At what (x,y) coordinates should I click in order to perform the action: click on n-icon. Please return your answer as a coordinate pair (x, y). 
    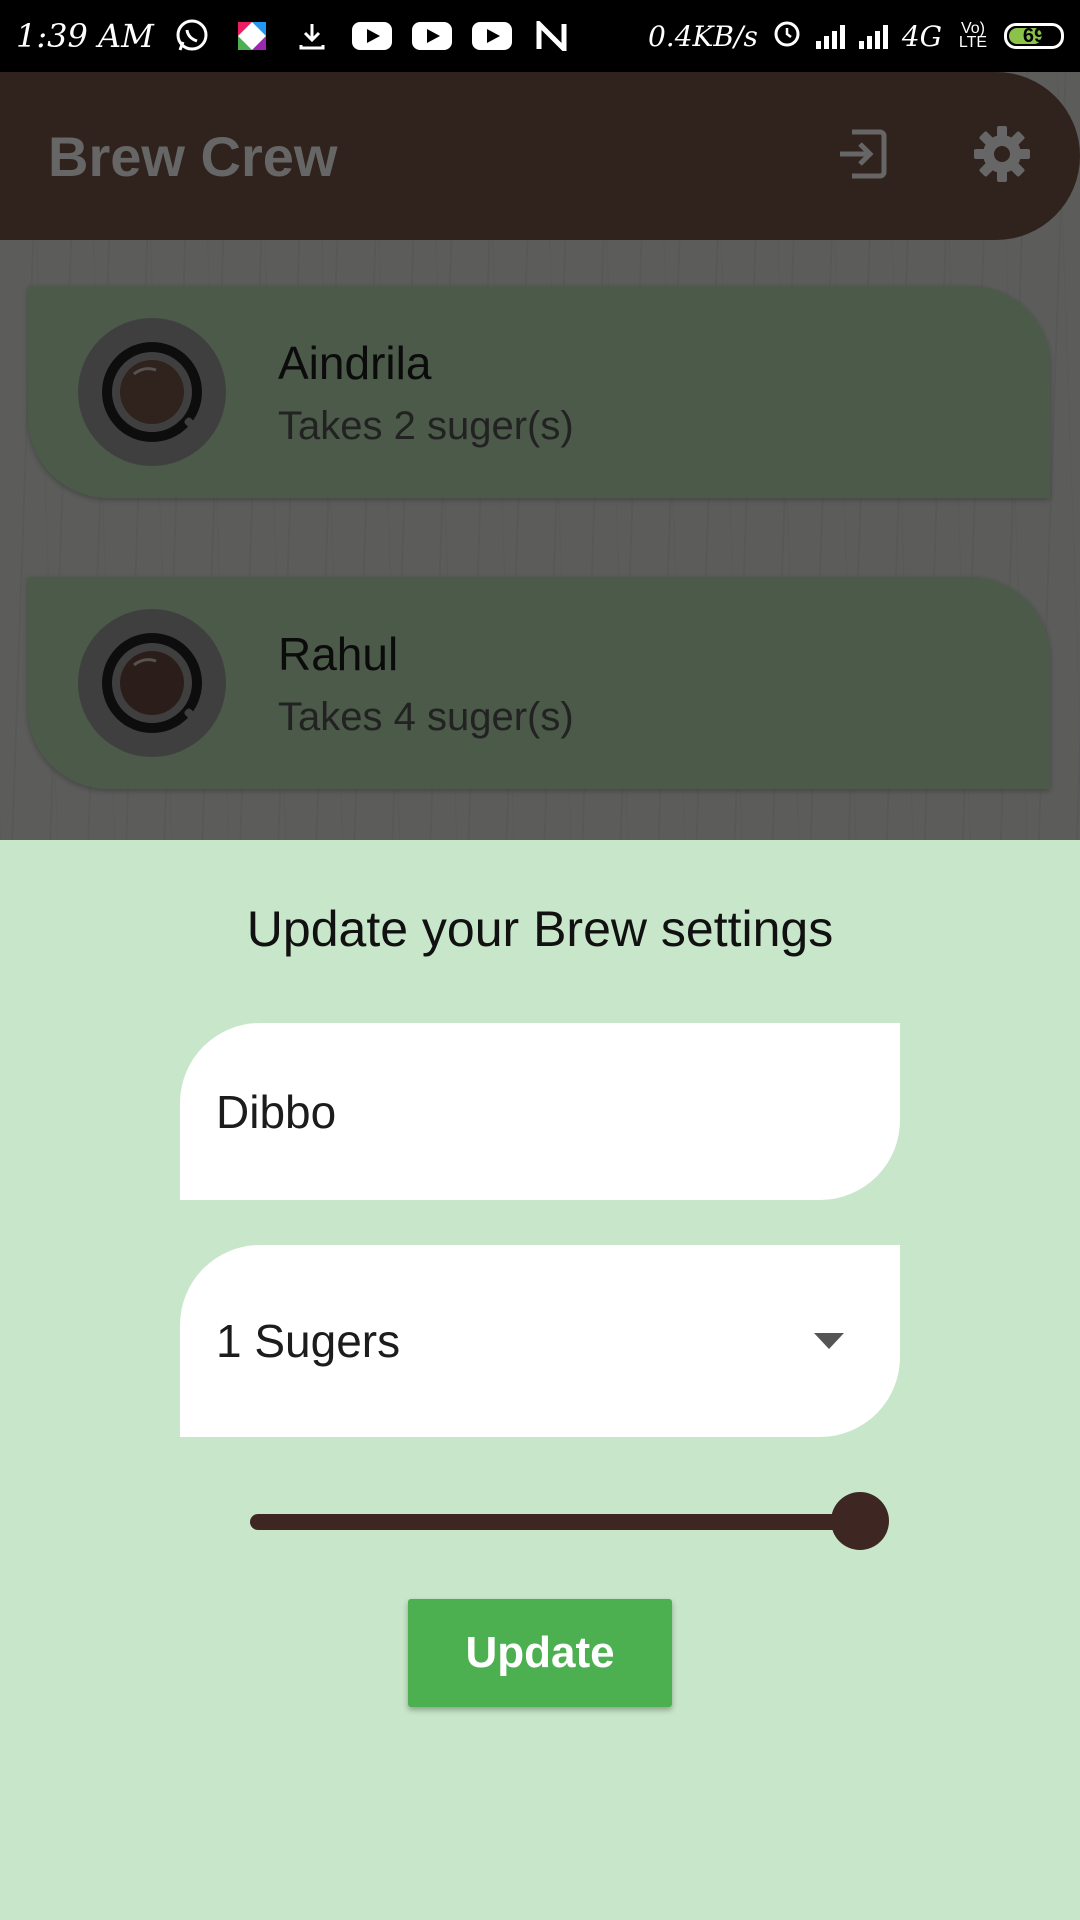
    Looking at the image, I should click on (552, 36).